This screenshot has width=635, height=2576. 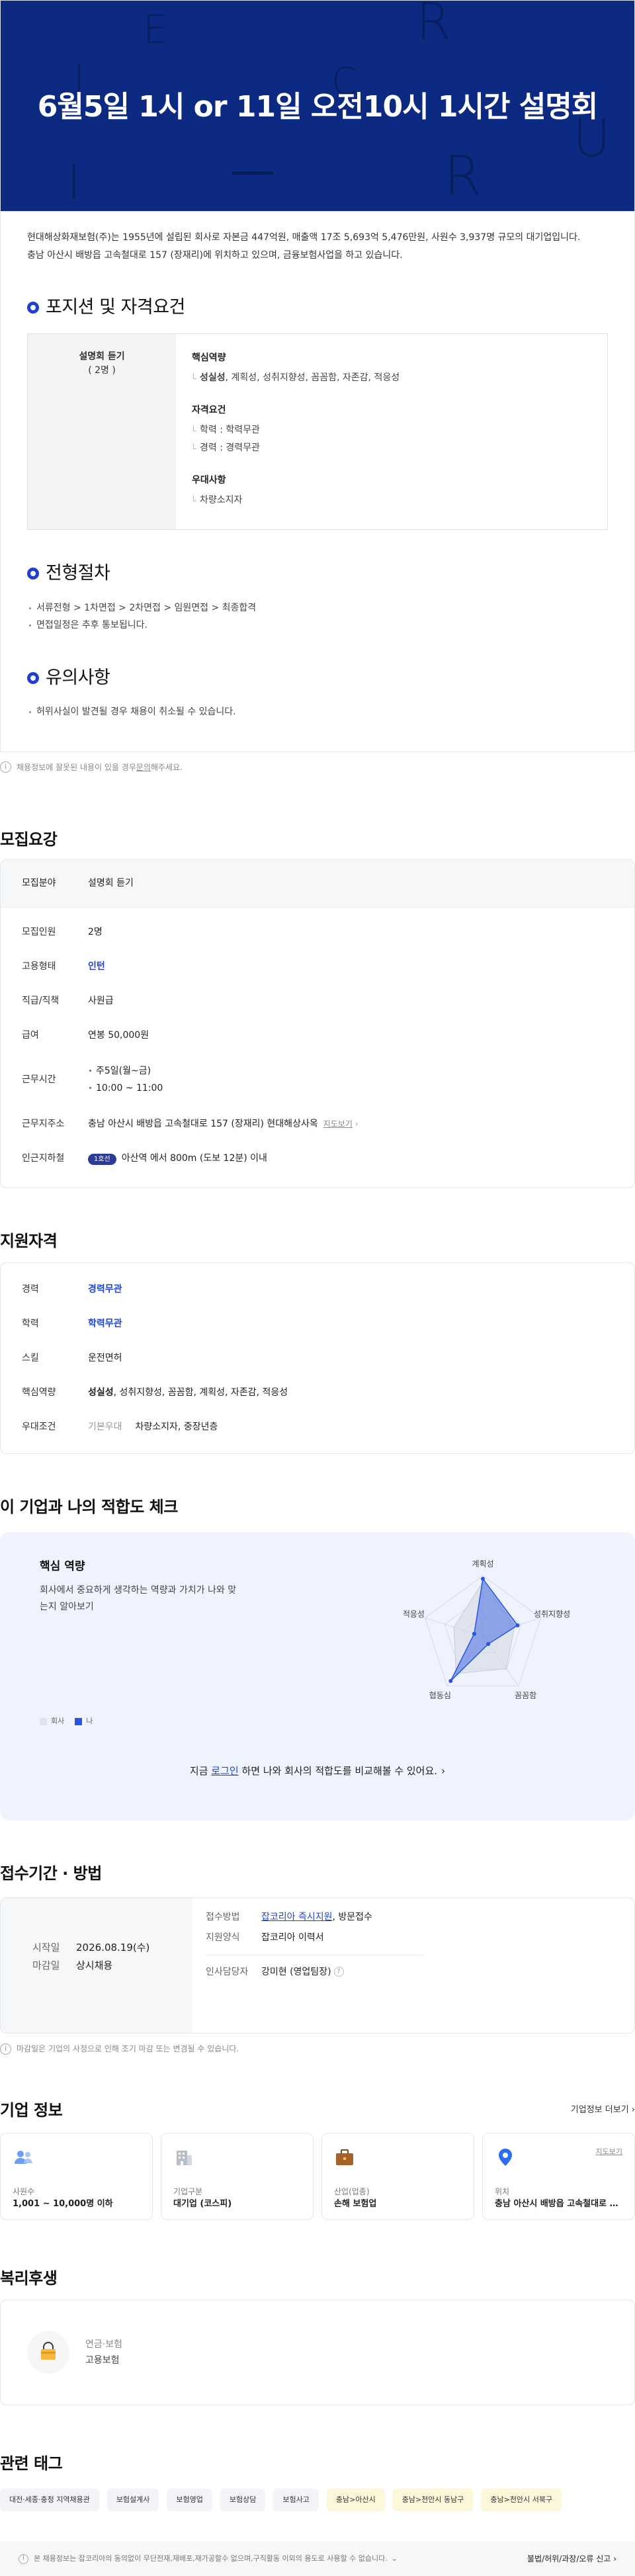 I want to click on row-value: 기본우대 차량소지자, 중장년층, so click(x=351, y=1427).